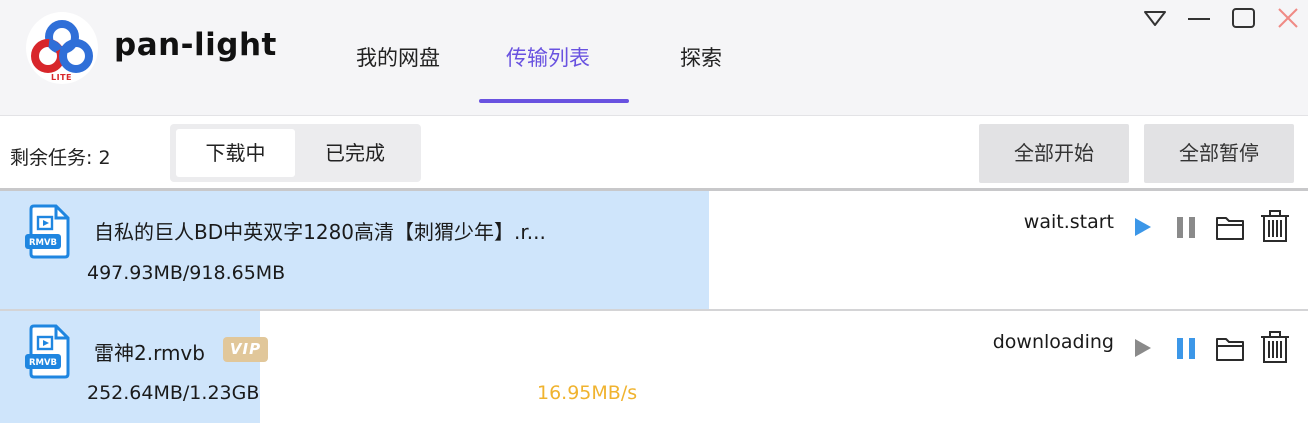 This screenshot has height=423, width=1308. I want to click on active-tab-indicator, so click(554, 101).